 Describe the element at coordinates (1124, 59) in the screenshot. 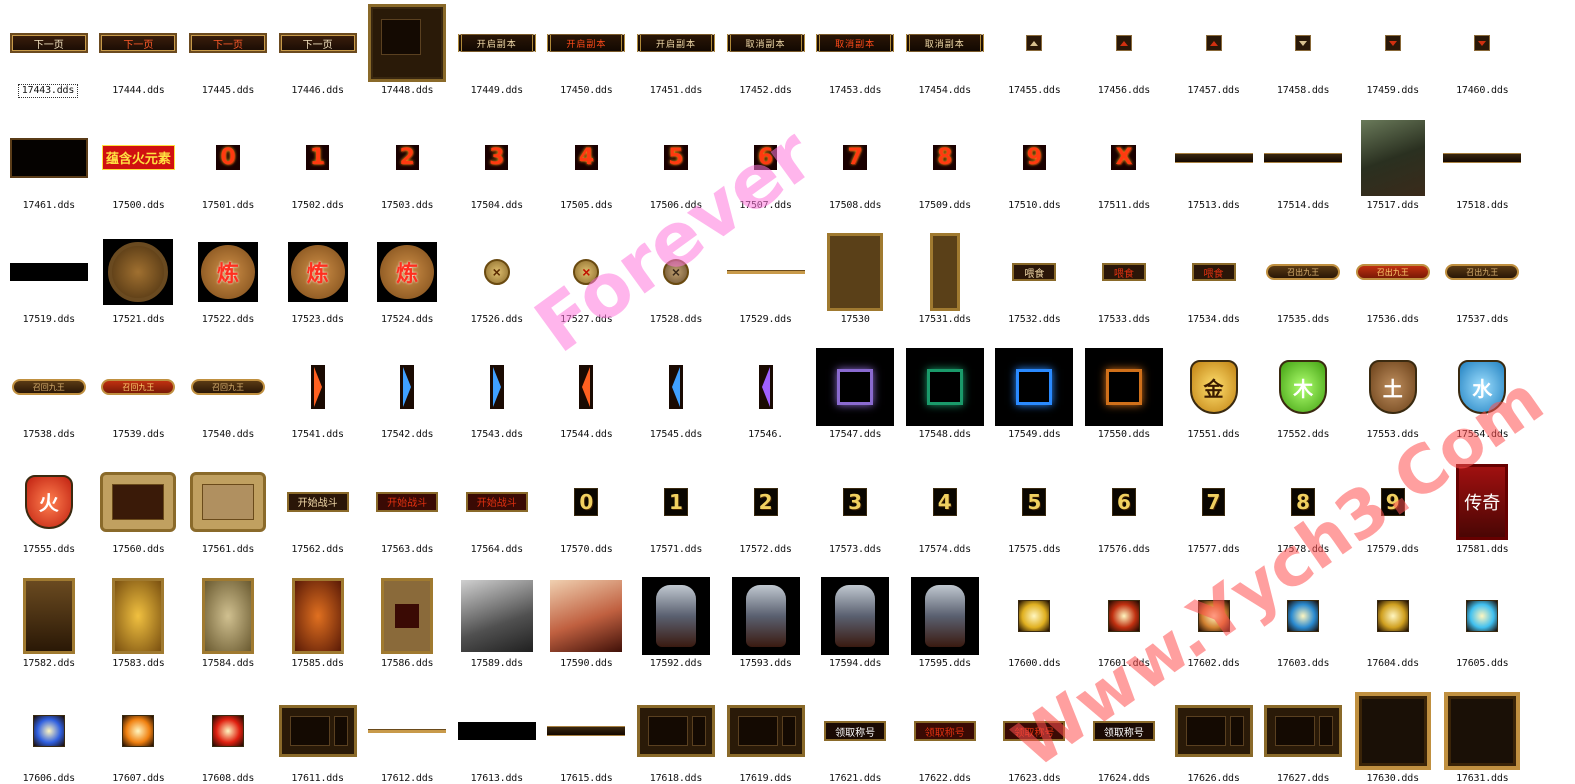

I see `file-thumbnail-item: 17456.dds` at that location.